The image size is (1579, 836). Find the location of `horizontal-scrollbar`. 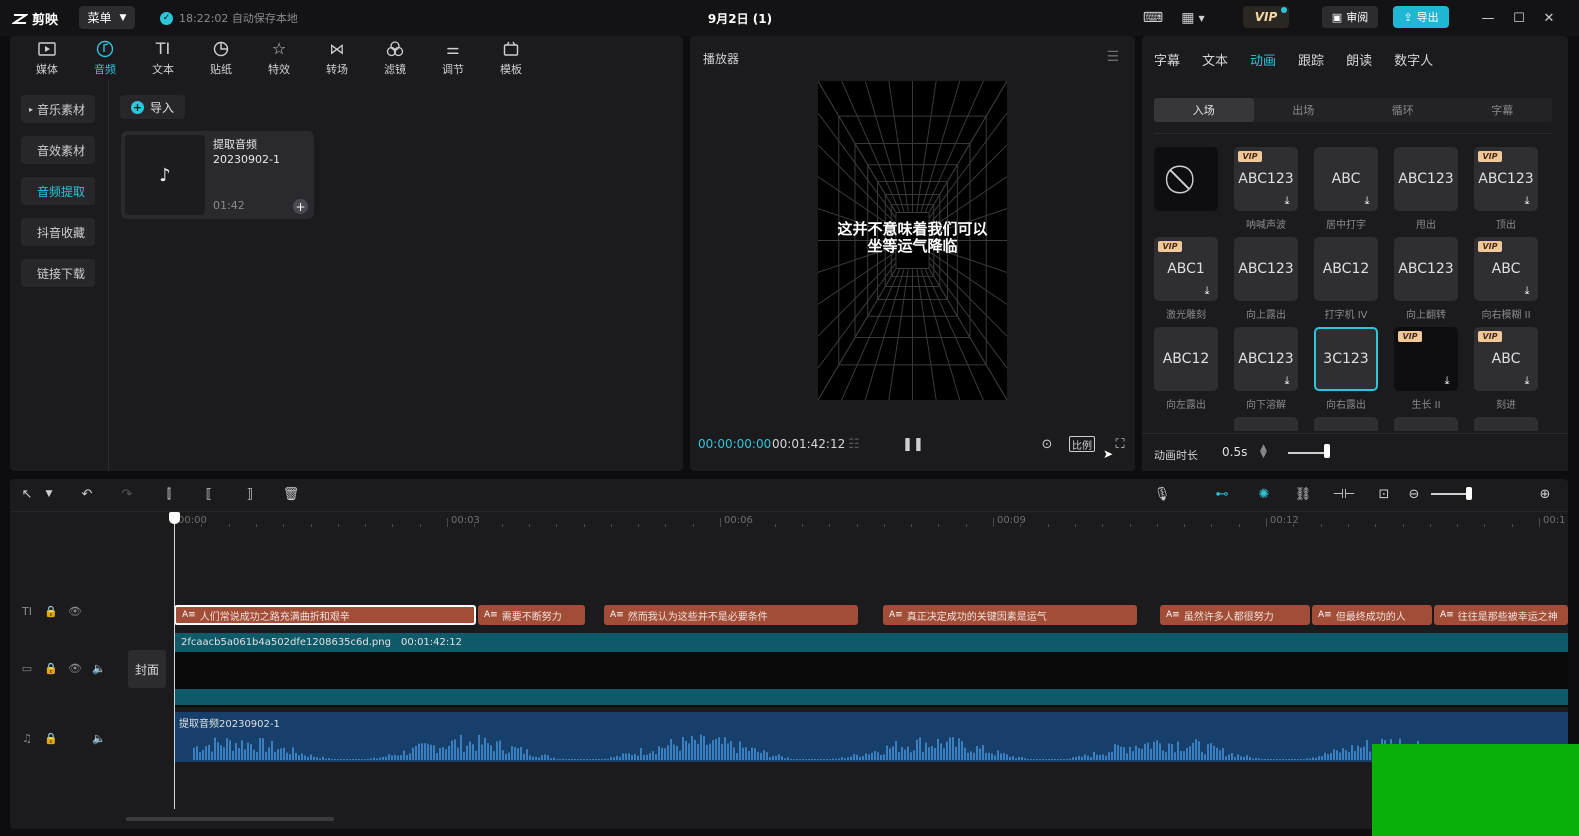

horizontal-scrollbar is located at coordinates (230, 819).